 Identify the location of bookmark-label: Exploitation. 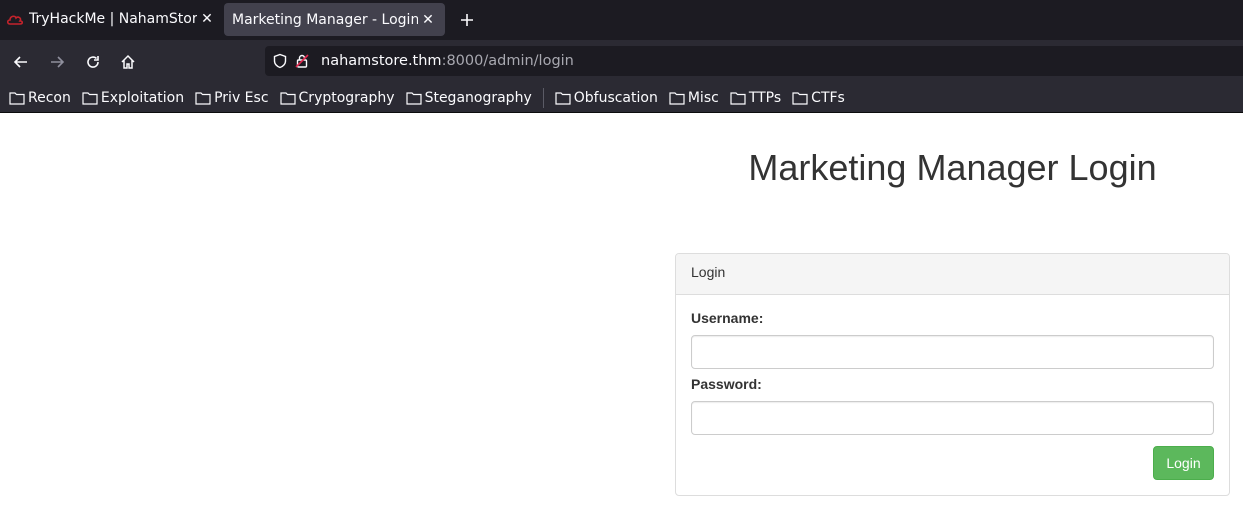
(142, 97).